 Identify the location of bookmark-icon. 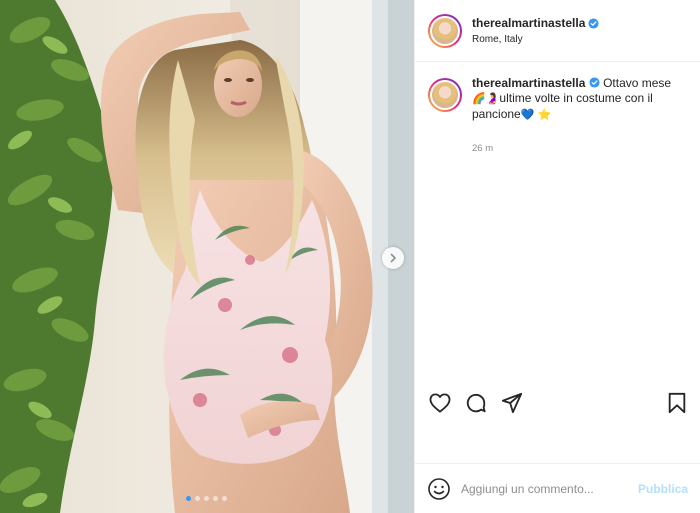
(677, 402).